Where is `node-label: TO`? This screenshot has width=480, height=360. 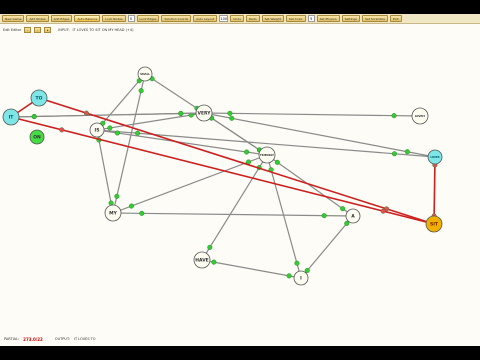 node-label: TO is located at coordinates (39, 99).